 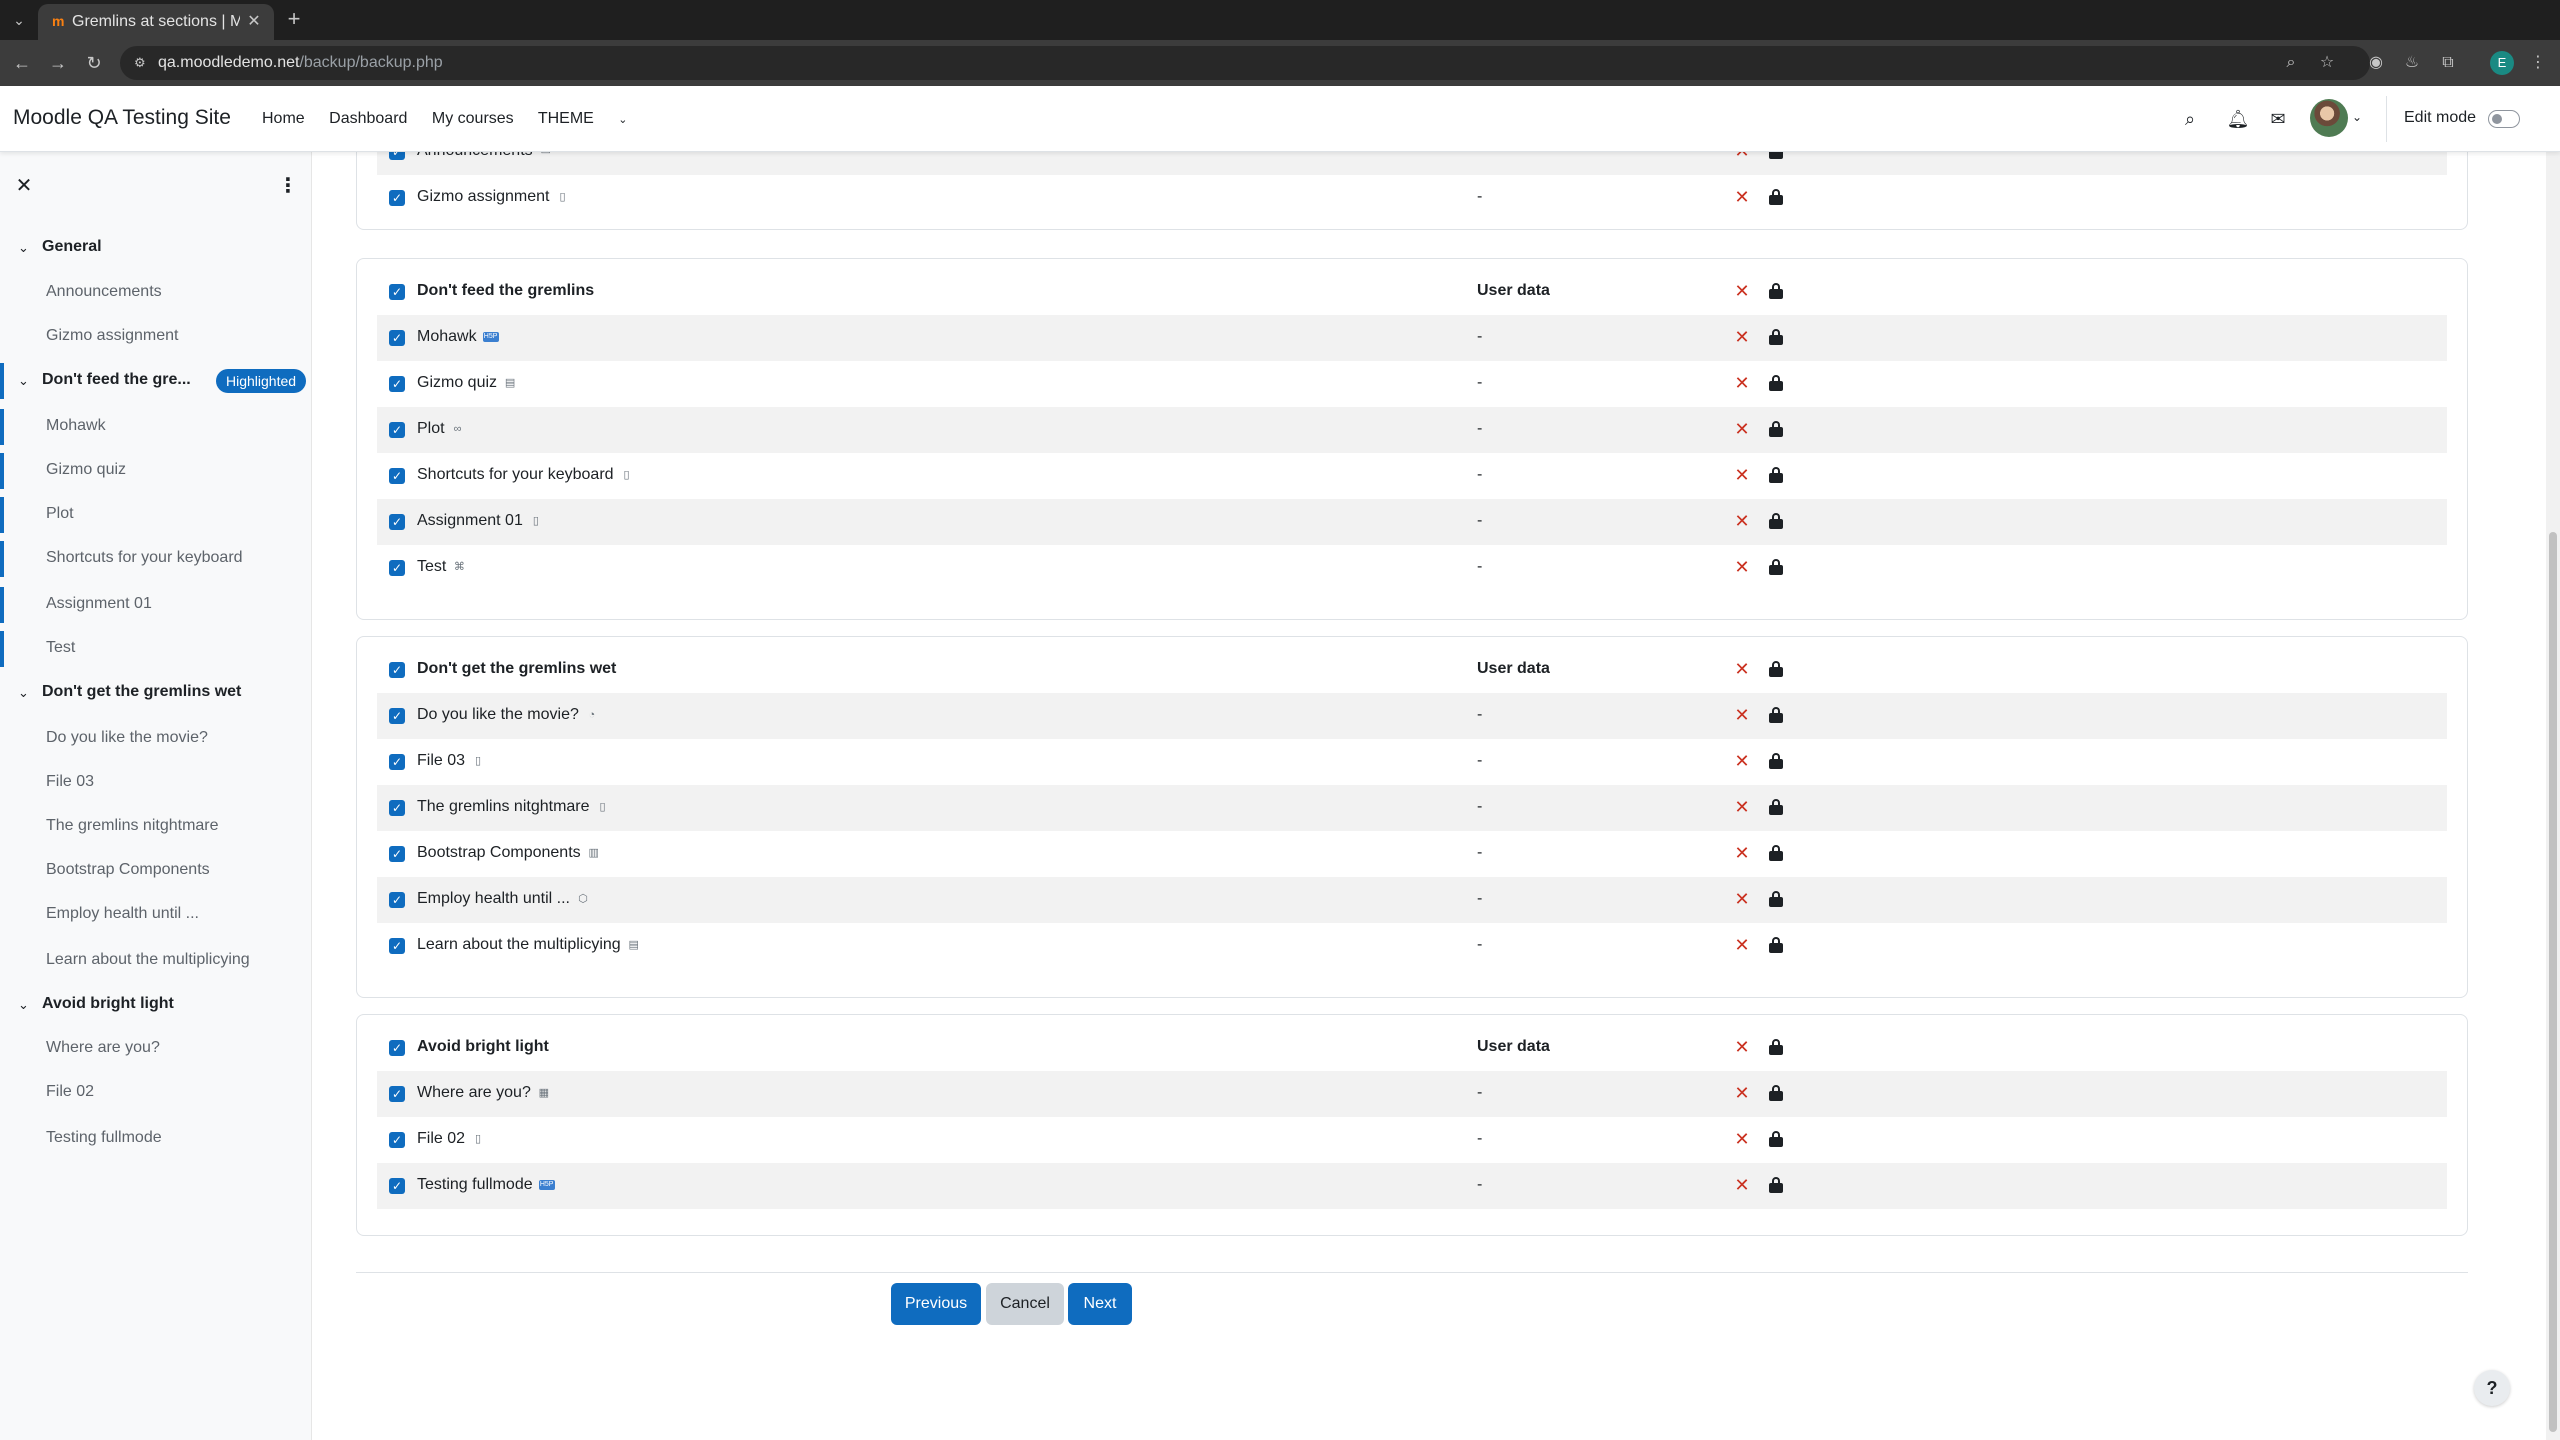 What do you see at coordinates (156, 515) in the screenshot?
I see `course-index-activity: Plot` at bounding box center [156, 515].